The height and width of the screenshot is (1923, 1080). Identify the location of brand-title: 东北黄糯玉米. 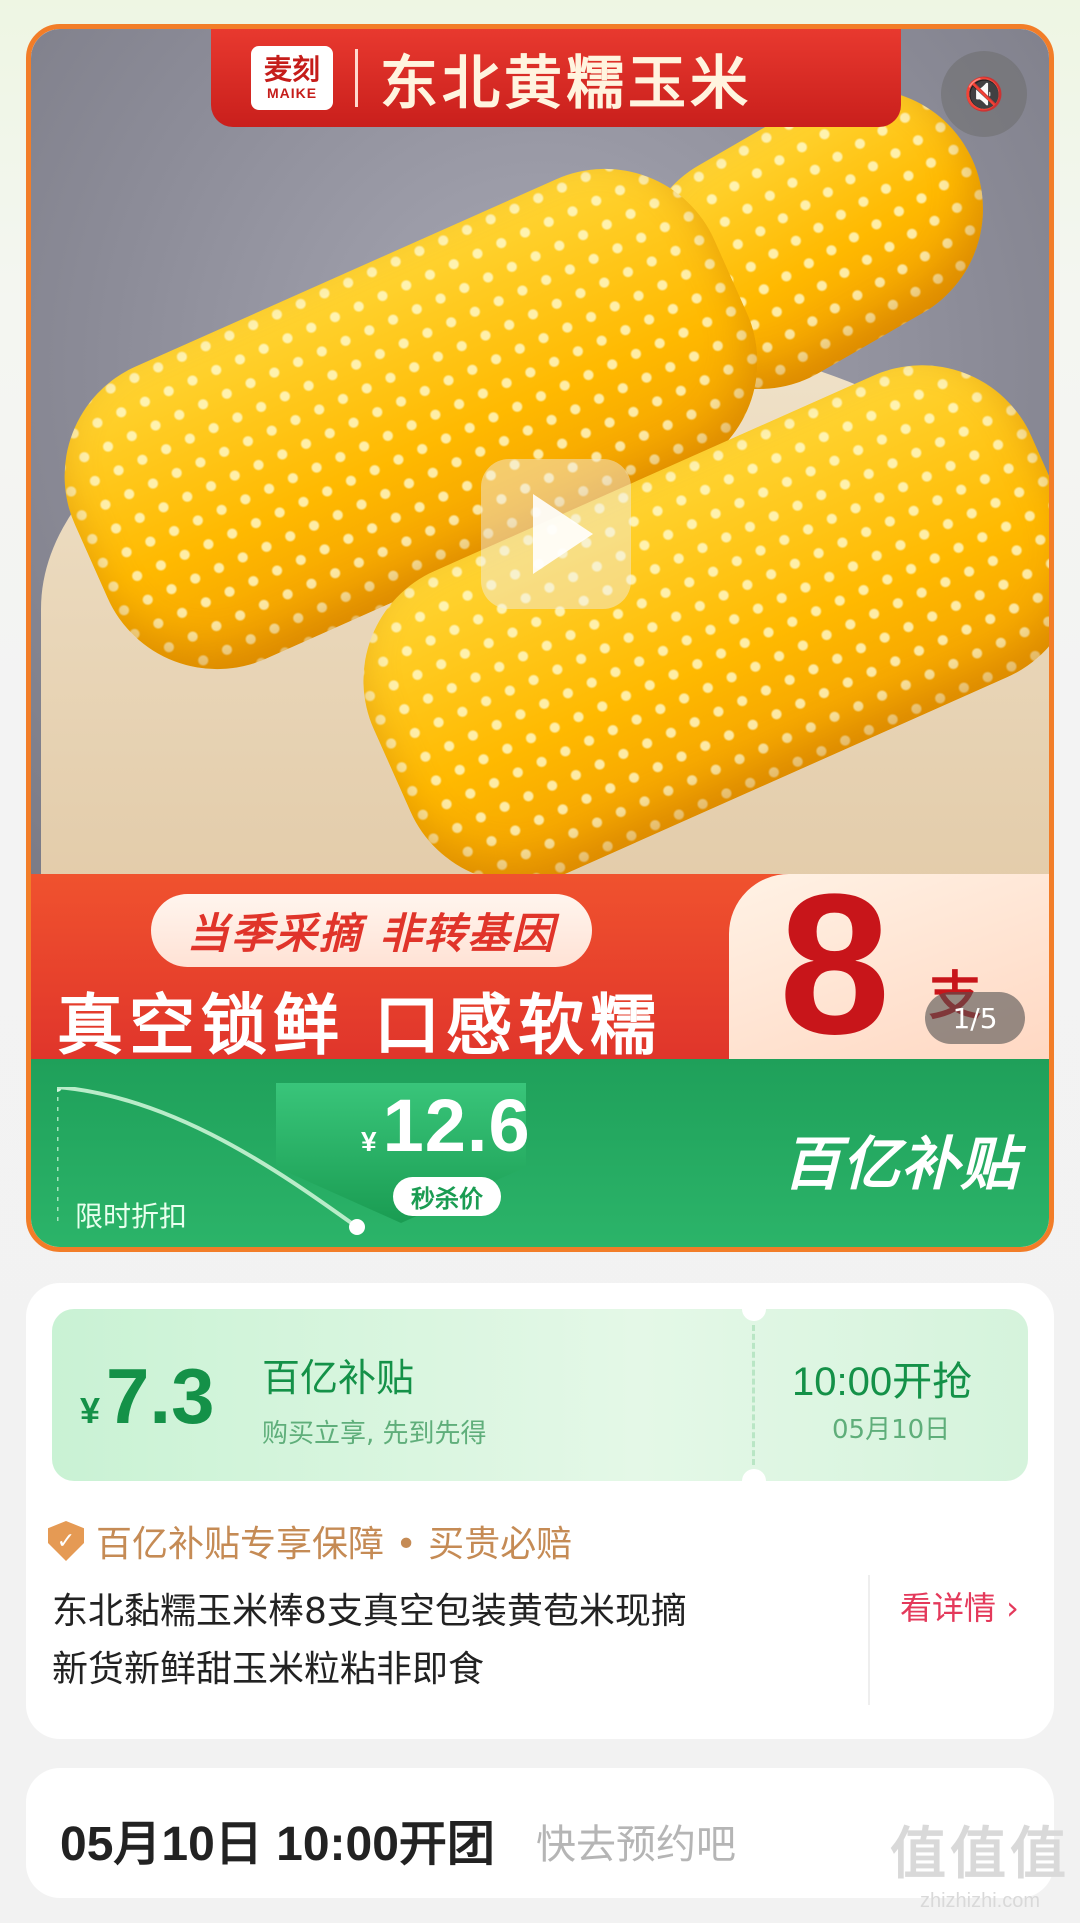
(566, 83).